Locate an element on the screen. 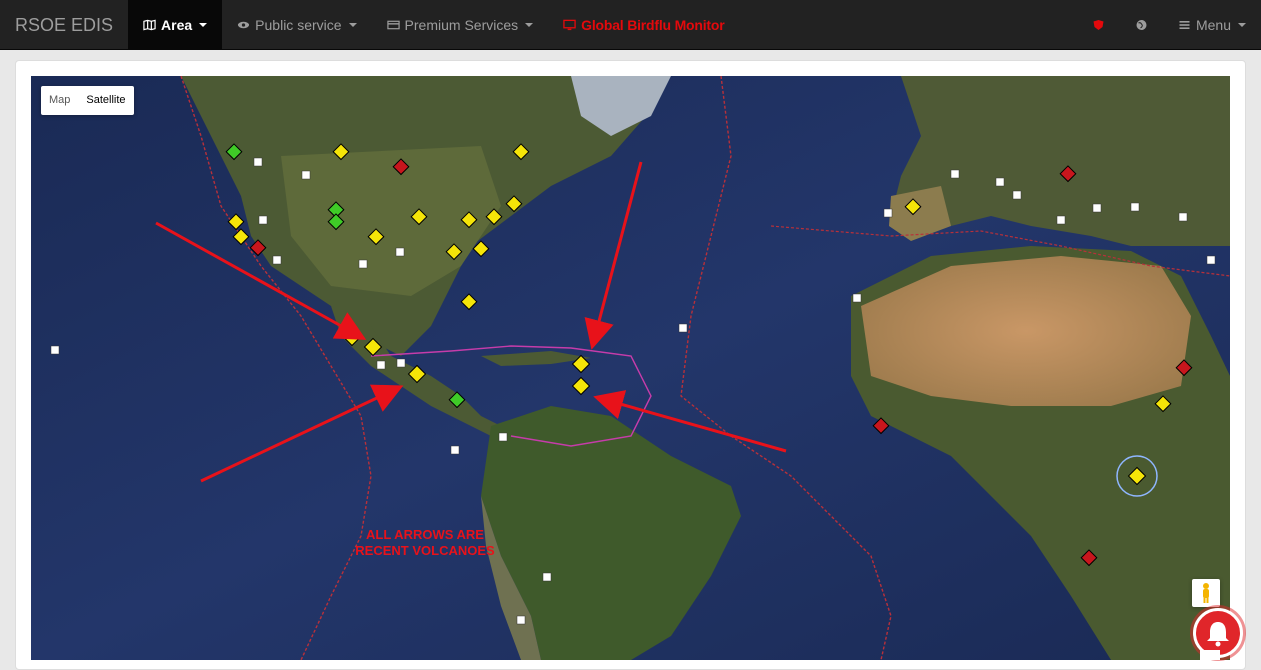 The width and height of the screenshot is (1261, 670). nav-area-dropdown: Area is located at coordinates (175, 25).